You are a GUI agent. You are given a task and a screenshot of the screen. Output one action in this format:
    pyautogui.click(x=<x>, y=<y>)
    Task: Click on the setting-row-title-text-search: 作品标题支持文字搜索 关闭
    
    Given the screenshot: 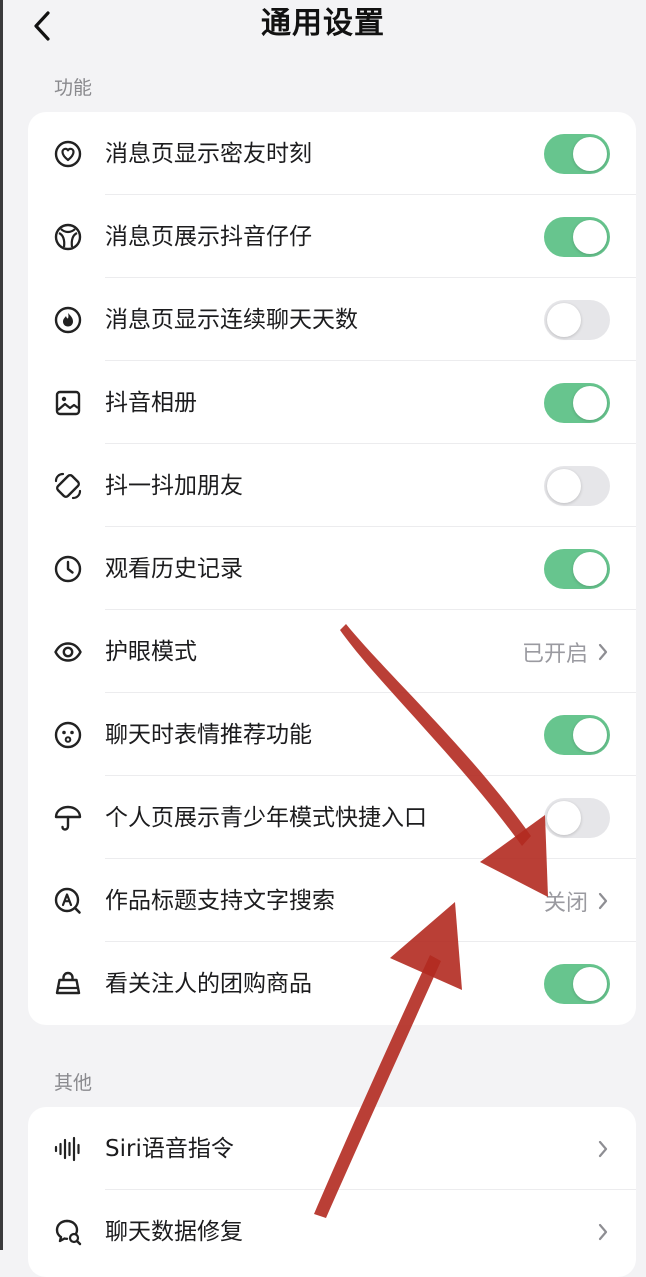 What is the action you would take?
    pyautogui.click(x=332, y=900)
    